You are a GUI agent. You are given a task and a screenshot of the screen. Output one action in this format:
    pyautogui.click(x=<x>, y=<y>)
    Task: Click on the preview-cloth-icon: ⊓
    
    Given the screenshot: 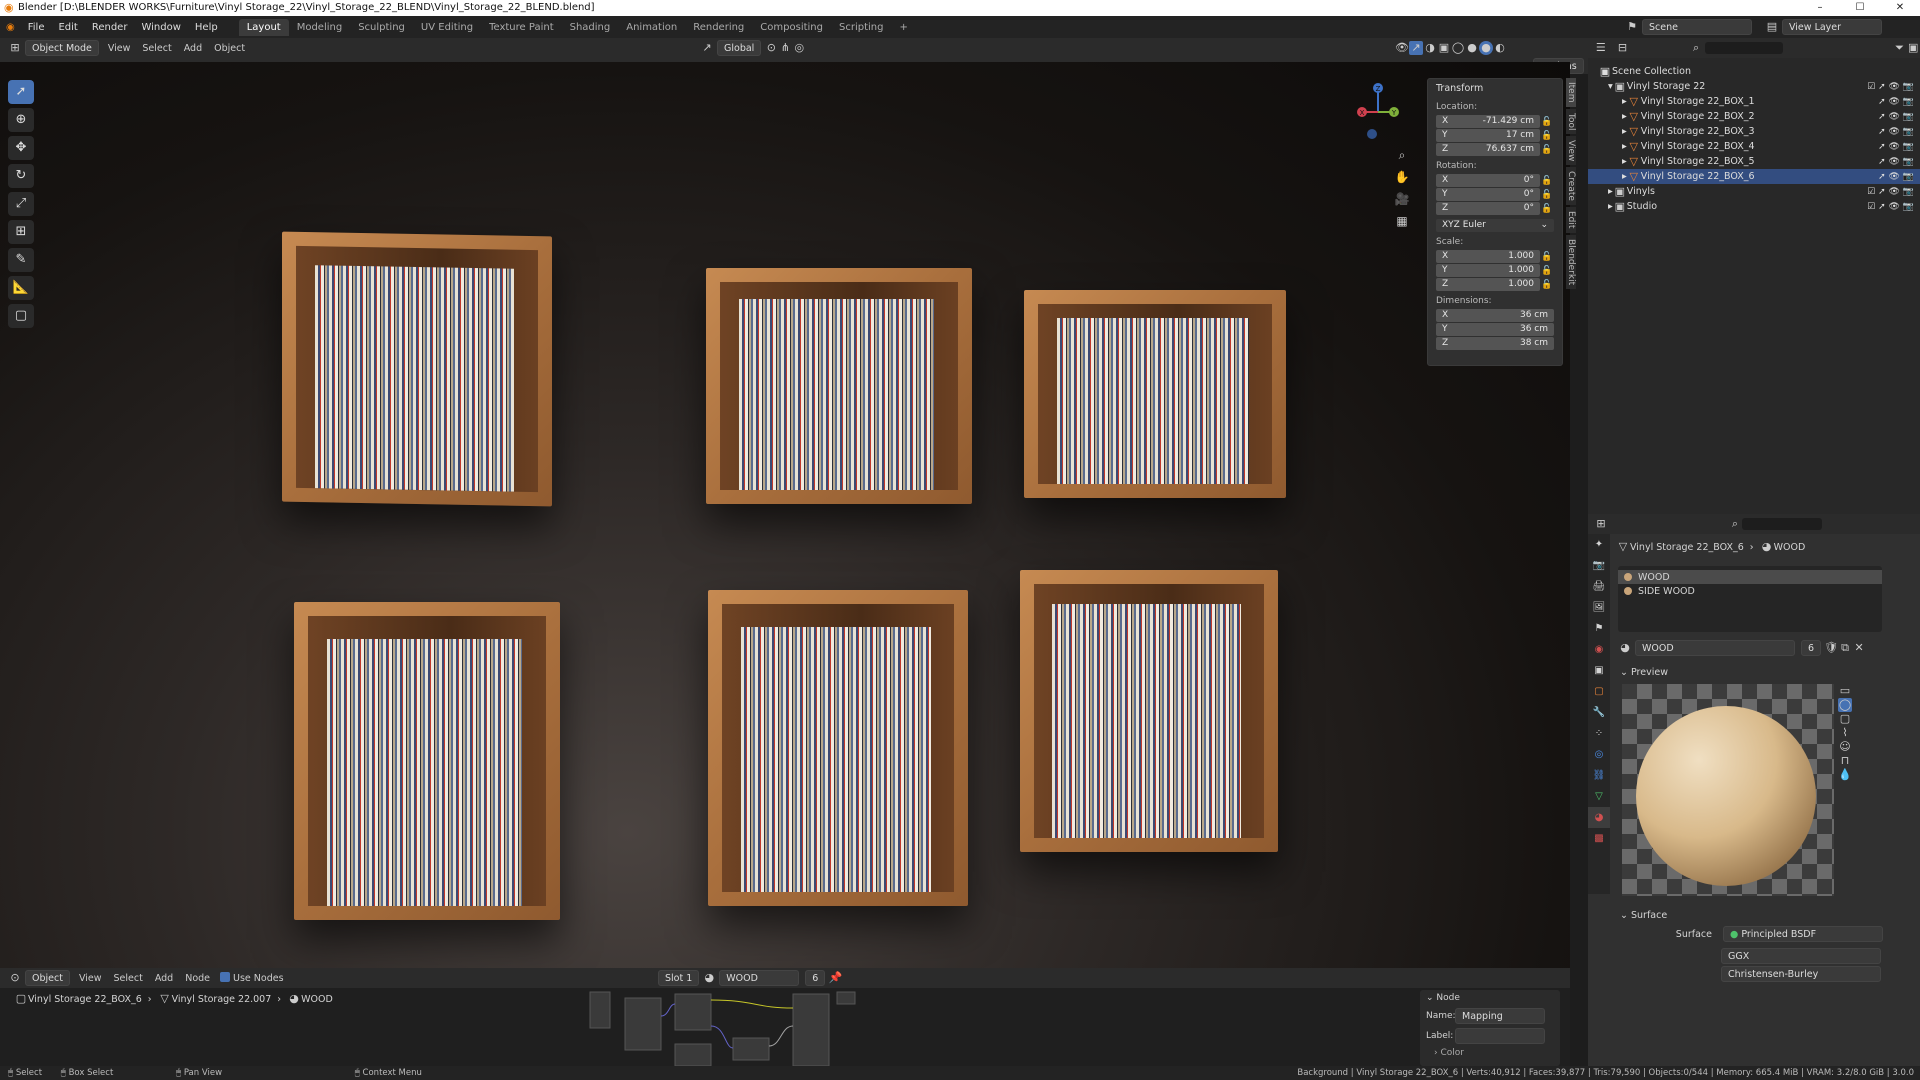 What is the action you would take?
    pyautogui.click(x=1845, y=761)
    